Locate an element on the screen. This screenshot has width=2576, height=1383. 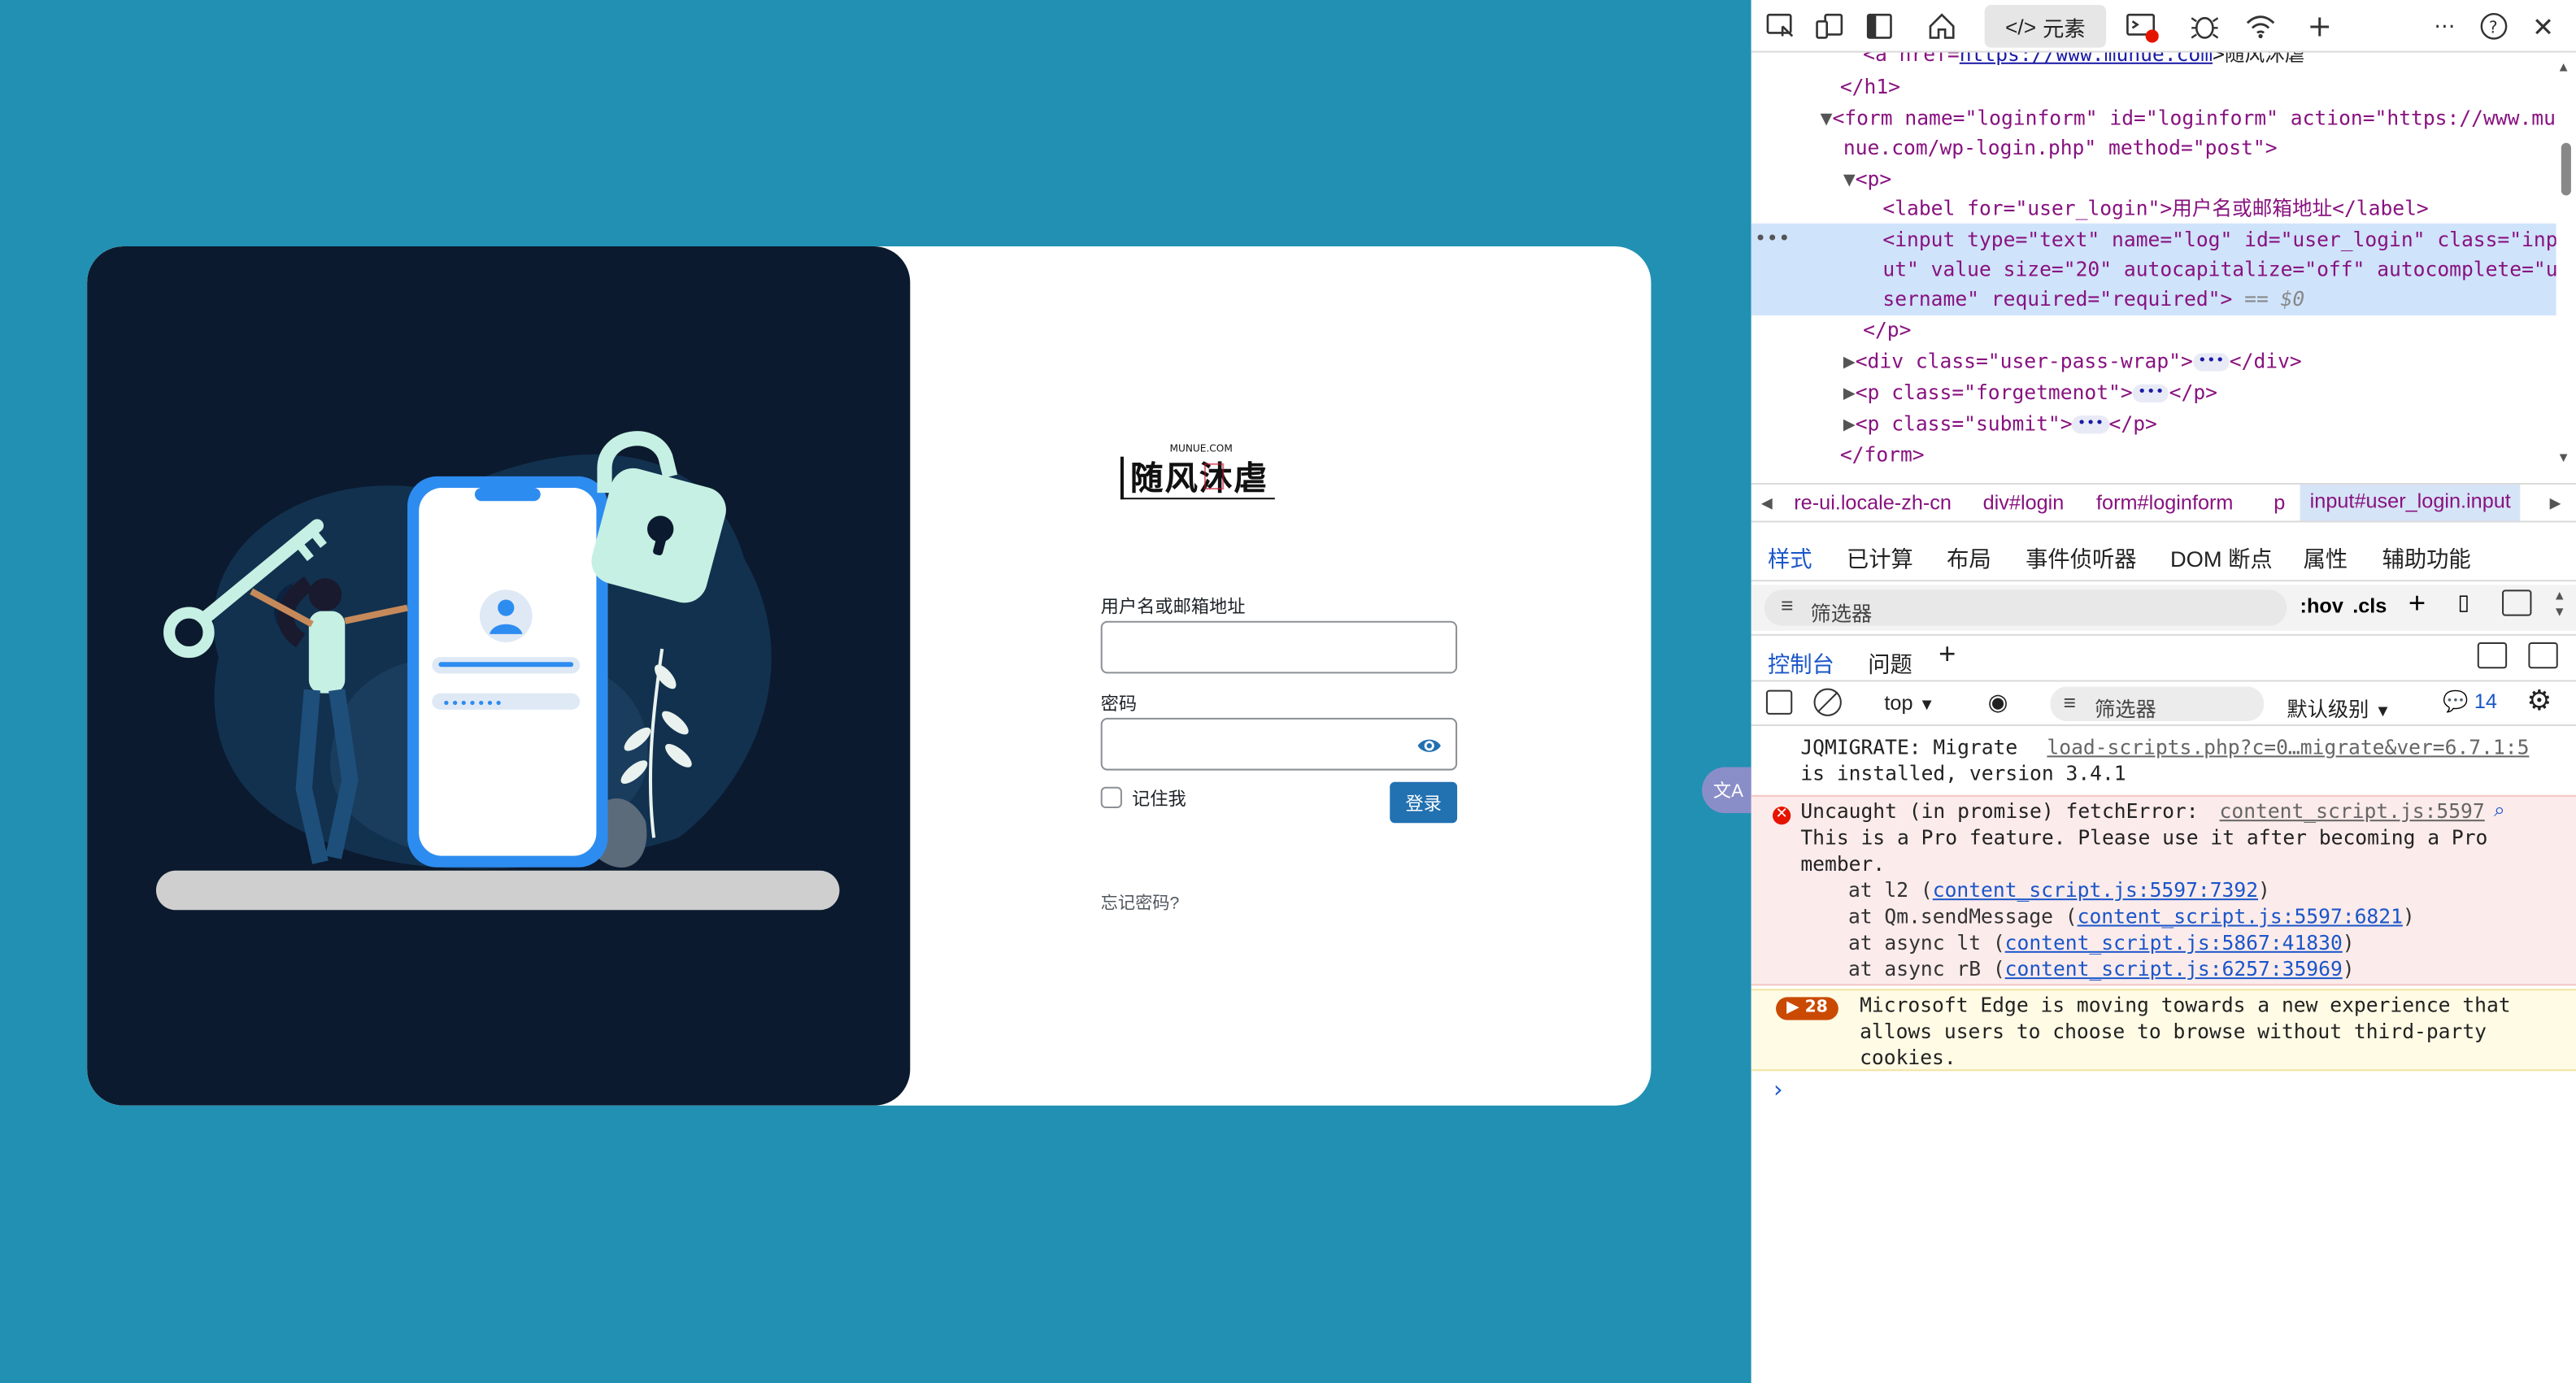
debugger-bug-icon is located at coordinates (2204, 26).